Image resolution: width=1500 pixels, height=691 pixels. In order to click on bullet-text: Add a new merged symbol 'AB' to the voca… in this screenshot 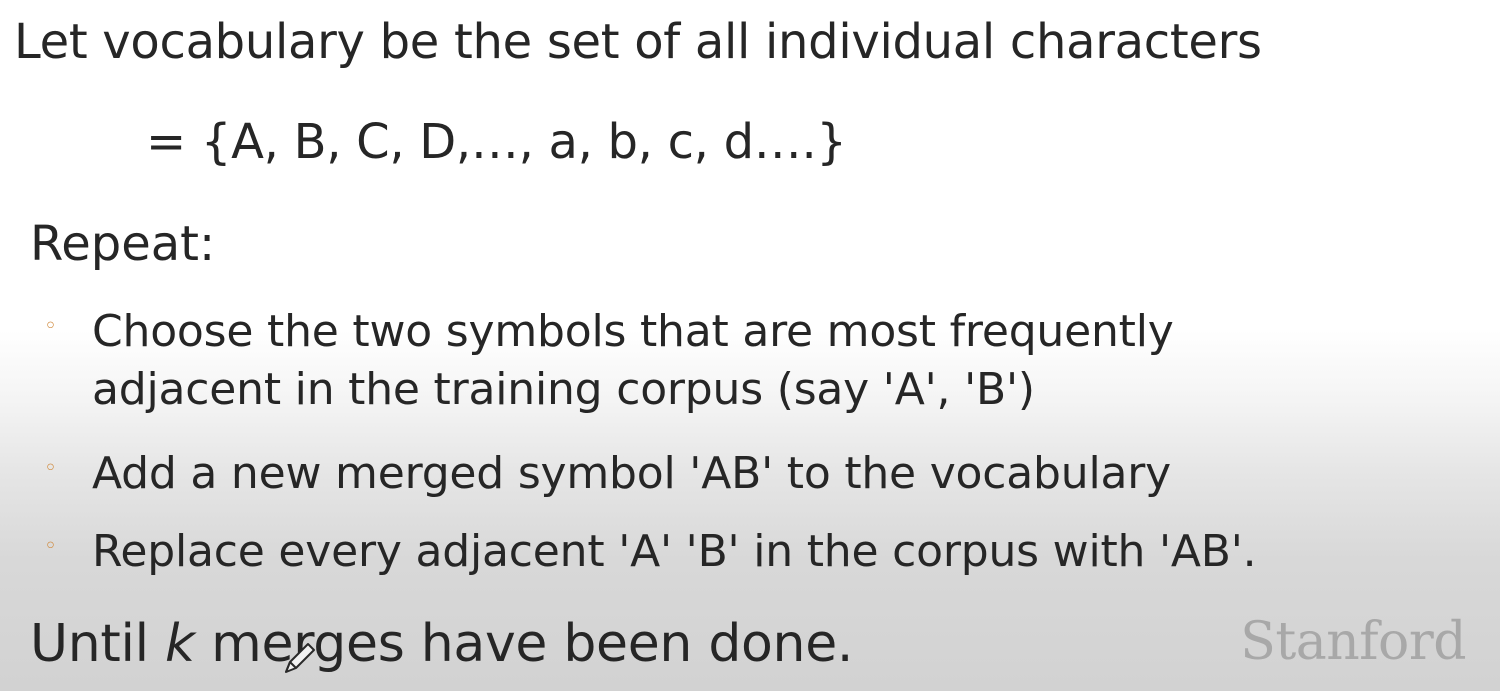, I will do `click(631, 474)`.